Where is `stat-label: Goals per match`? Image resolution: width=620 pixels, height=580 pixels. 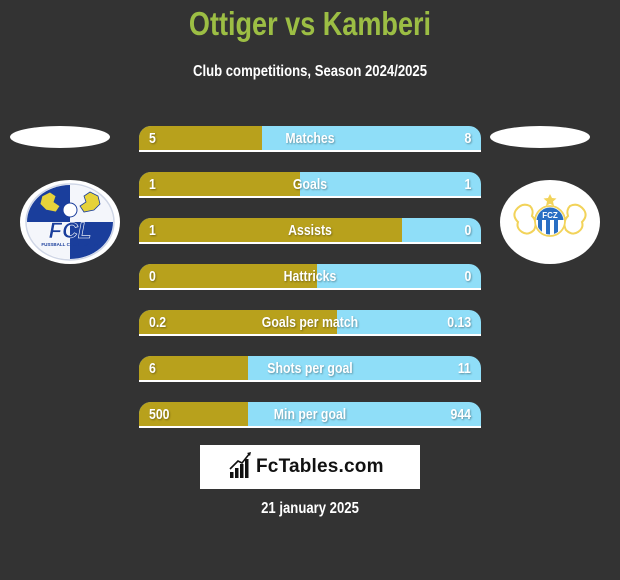 stat-label: Goals per match is located at coordinates (310, 322).